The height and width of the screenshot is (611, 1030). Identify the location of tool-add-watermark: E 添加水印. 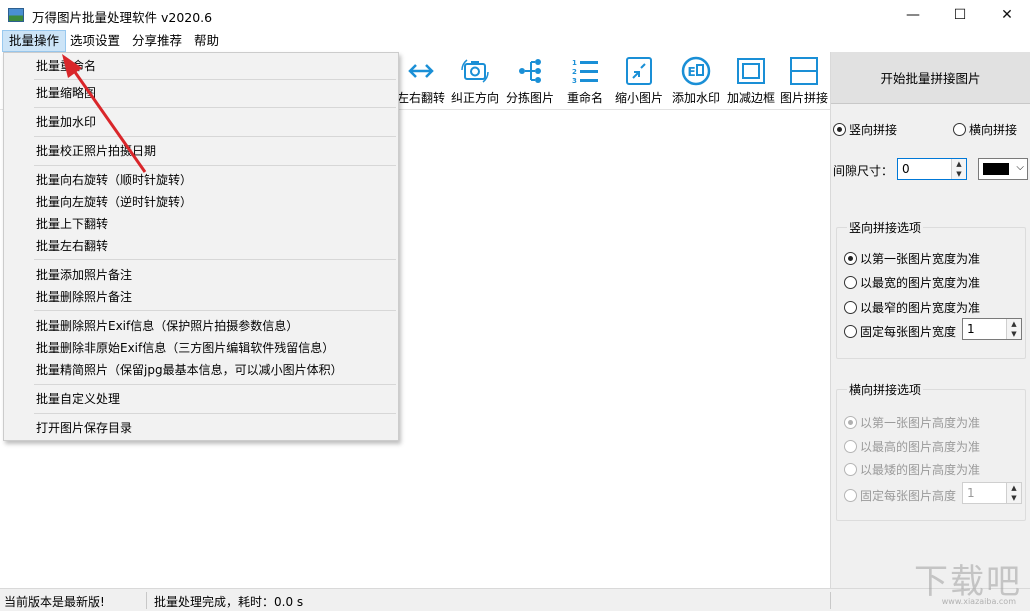
(696, 82).